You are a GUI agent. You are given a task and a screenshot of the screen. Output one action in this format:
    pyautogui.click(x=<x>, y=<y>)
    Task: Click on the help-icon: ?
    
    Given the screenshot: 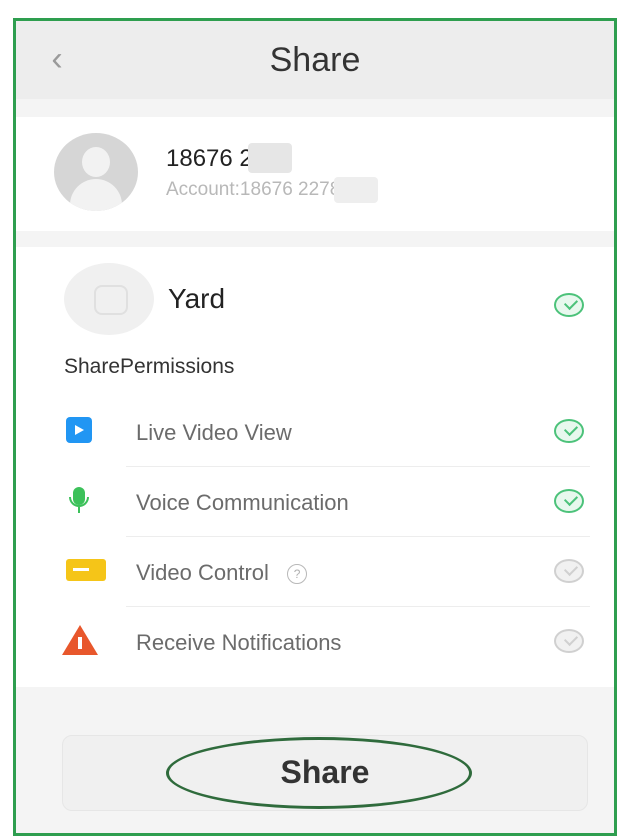 What is the action you would take?
    pyautogui.click(x=297, y=574)
    